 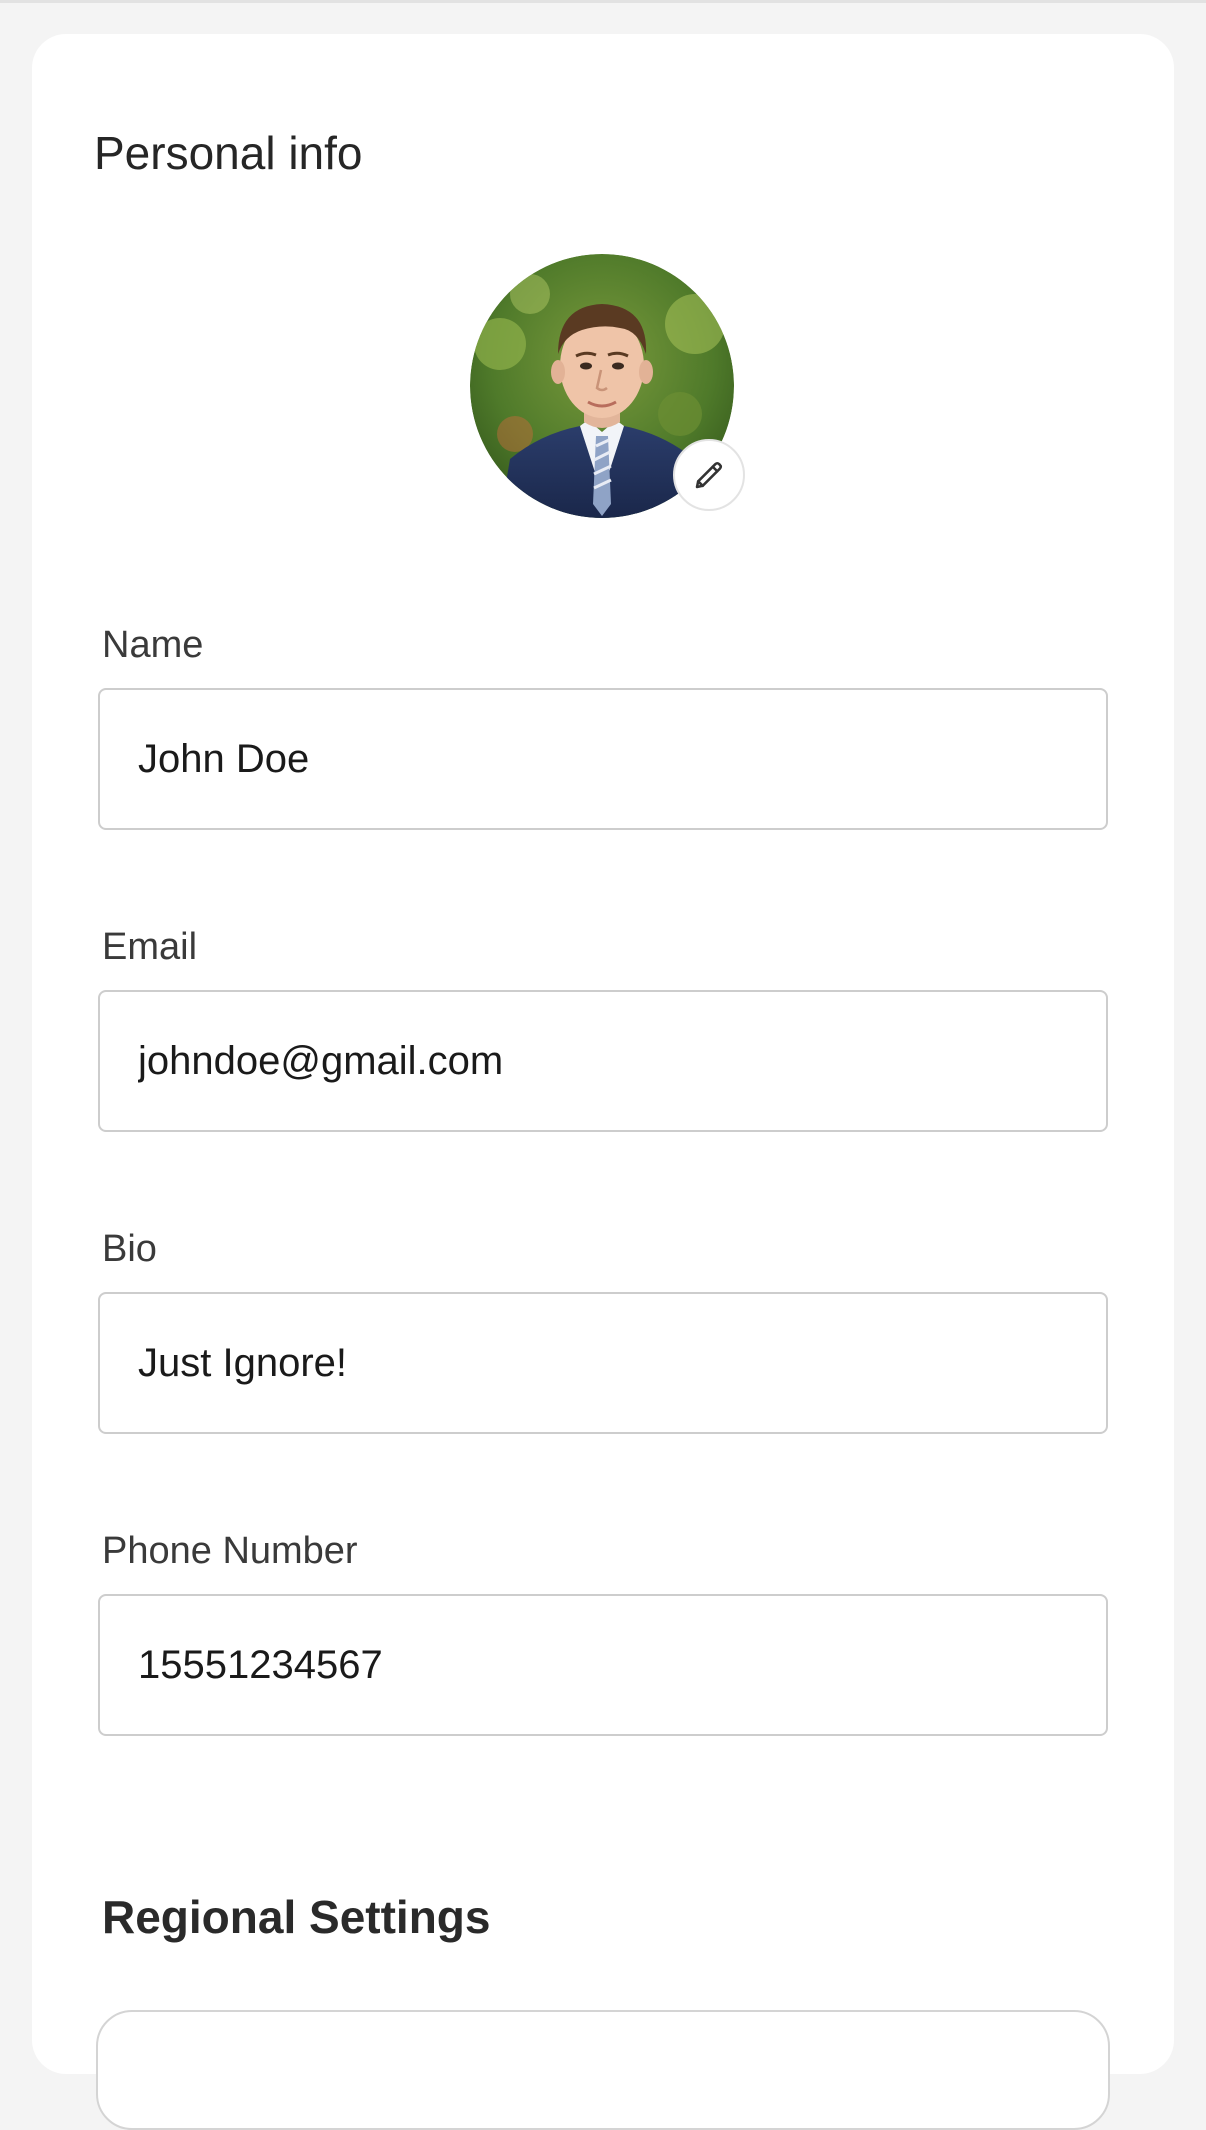 What do you see at coordinates (603, 1363) in the screenshot?
I see `bio-field` at bounding box center [603, 1363].